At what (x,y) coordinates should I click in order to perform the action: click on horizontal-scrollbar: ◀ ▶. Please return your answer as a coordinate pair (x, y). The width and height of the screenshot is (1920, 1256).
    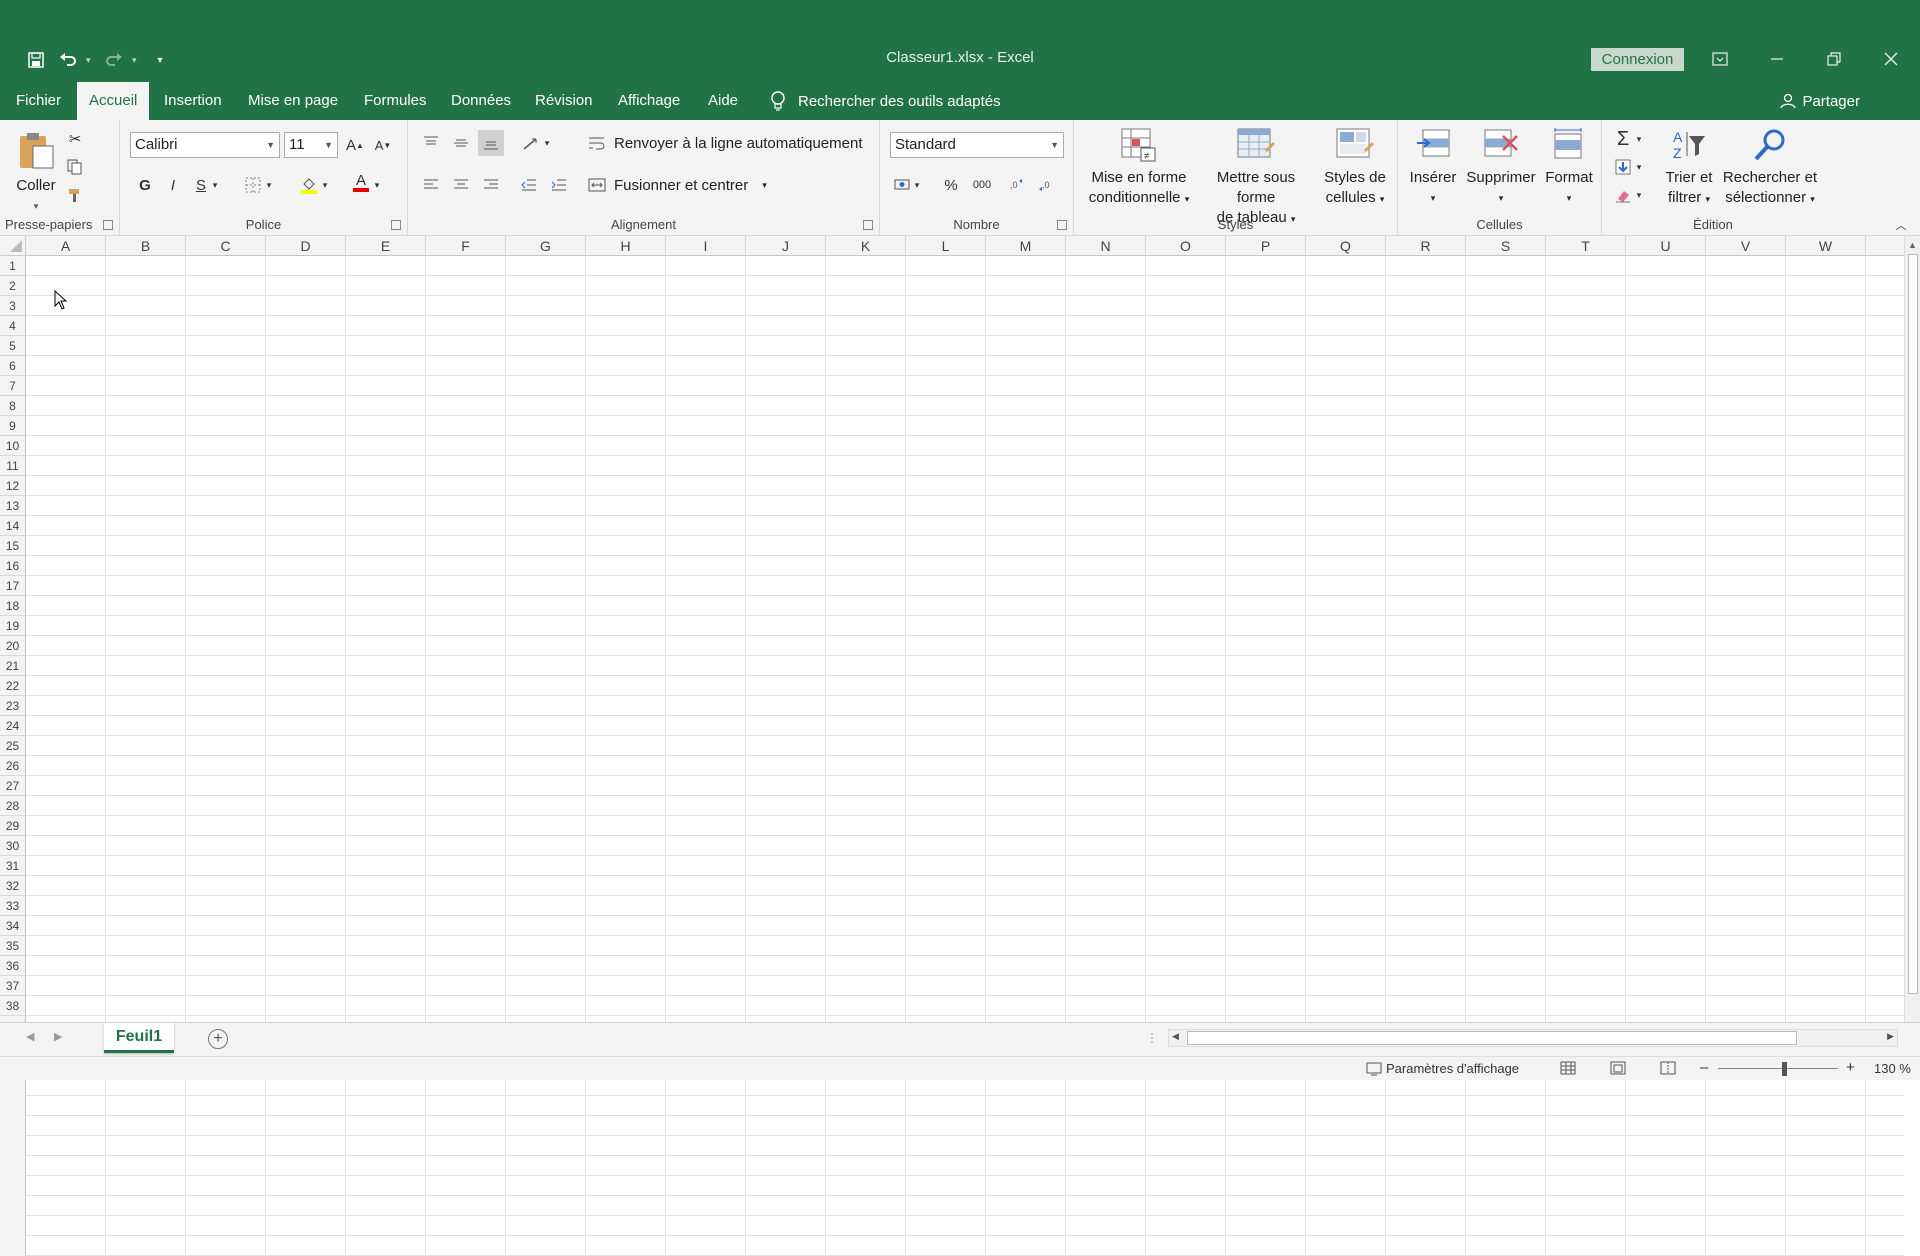
    Looking at the image, I should click on (1533, 1038).